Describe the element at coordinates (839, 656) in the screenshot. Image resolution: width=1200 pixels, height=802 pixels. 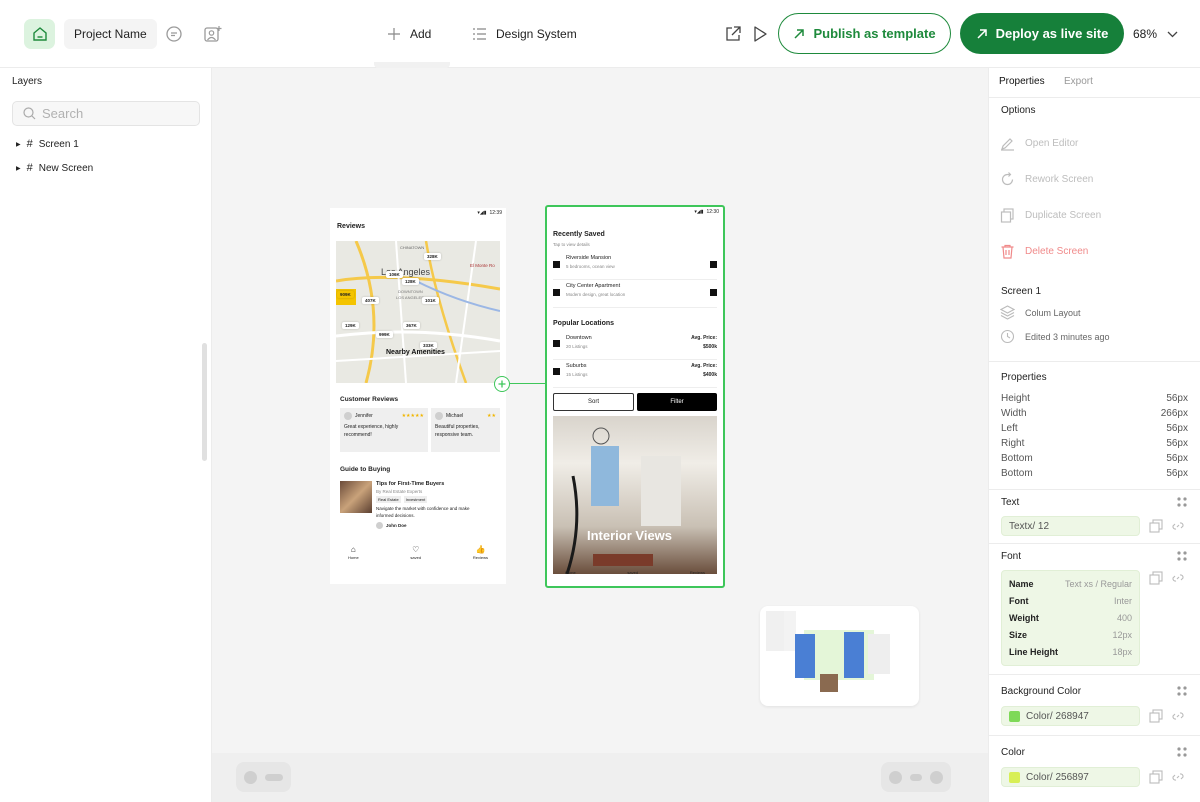
I see `minimap` at that location.